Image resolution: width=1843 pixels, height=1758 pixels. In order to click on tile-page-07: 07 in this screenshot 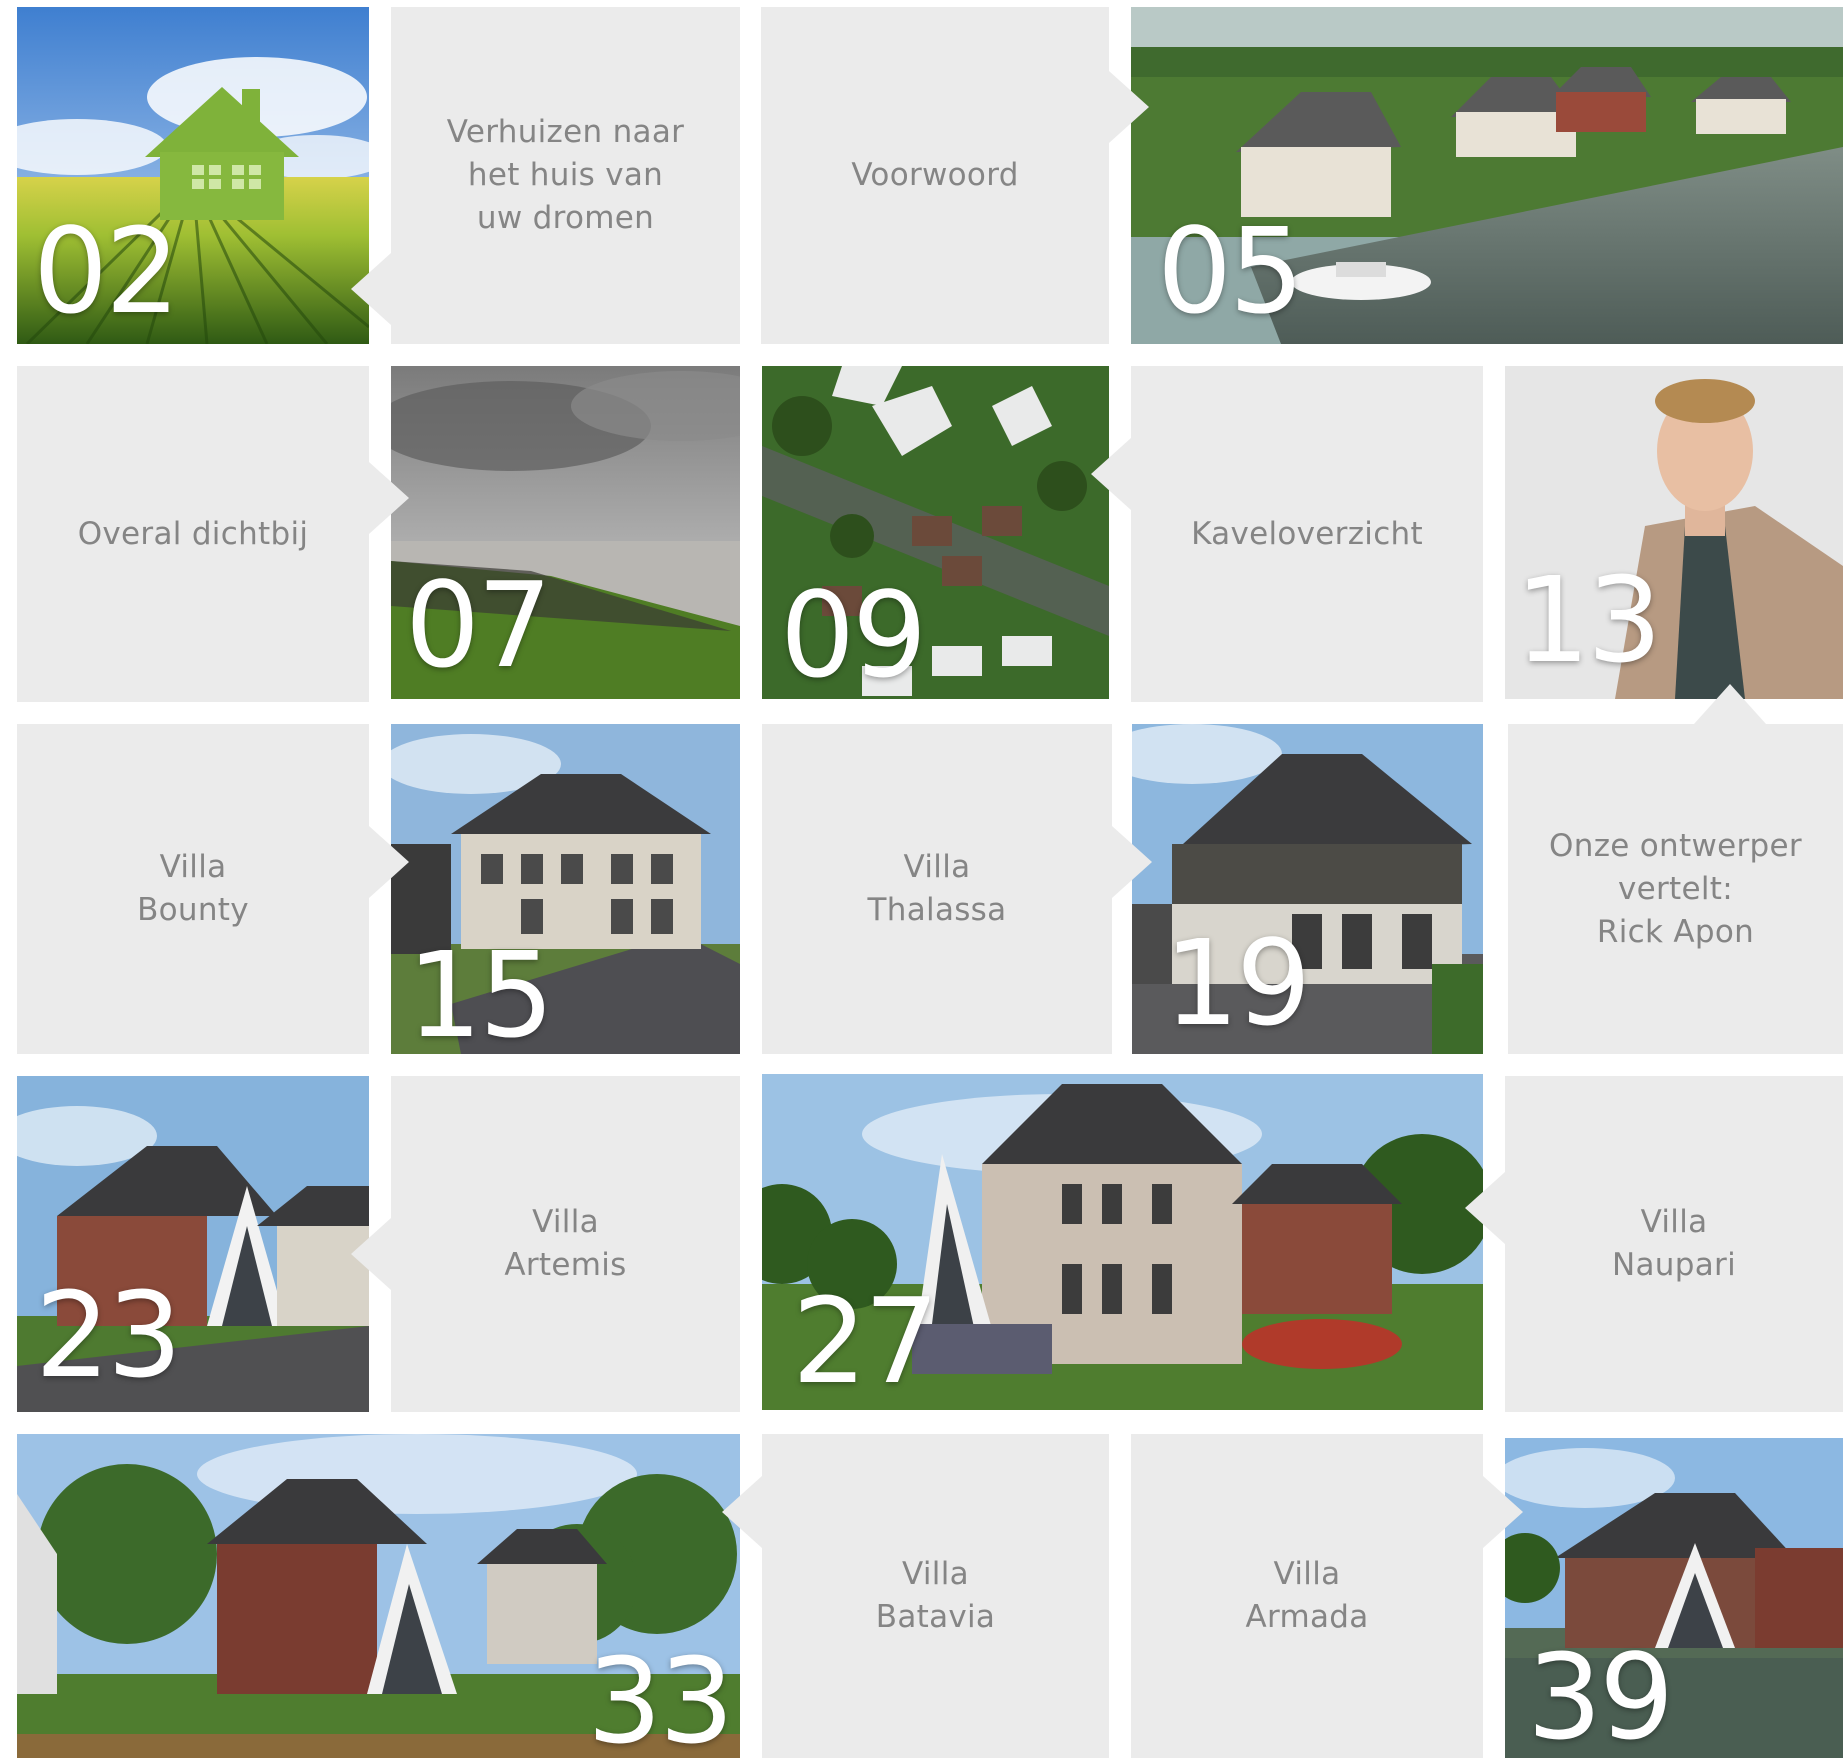, I will do `click(565, 532)`.